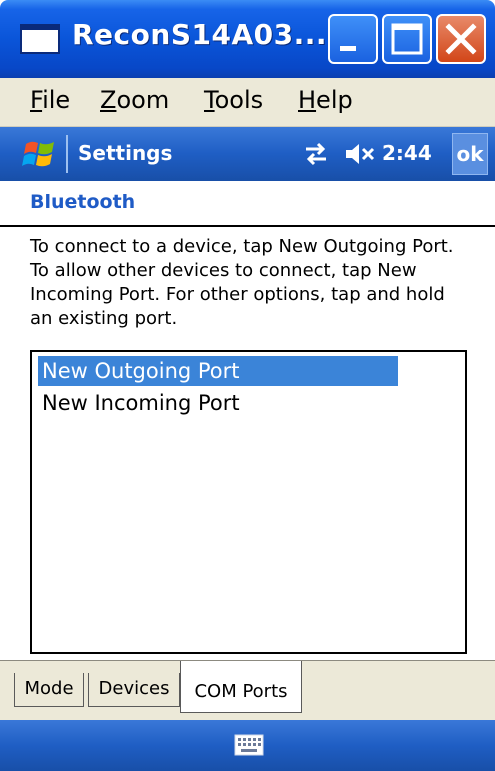 The width and height of the screenshot is (495, 771). I want to click on list-item-new-incoming-port: New Incoming Port, so click(139, 403).